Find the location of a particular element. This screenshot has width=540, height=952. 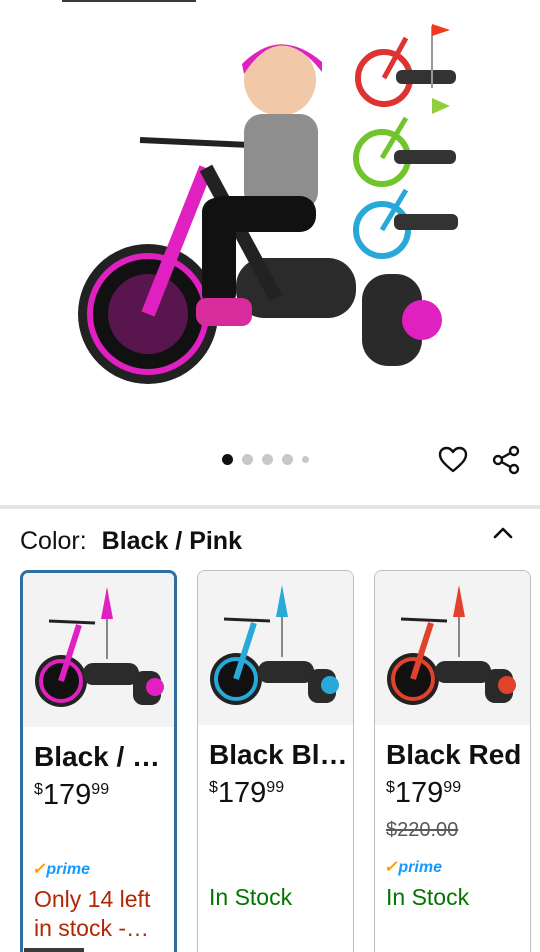

trike-thumbnail-pink is located at coordinates (99, 647).